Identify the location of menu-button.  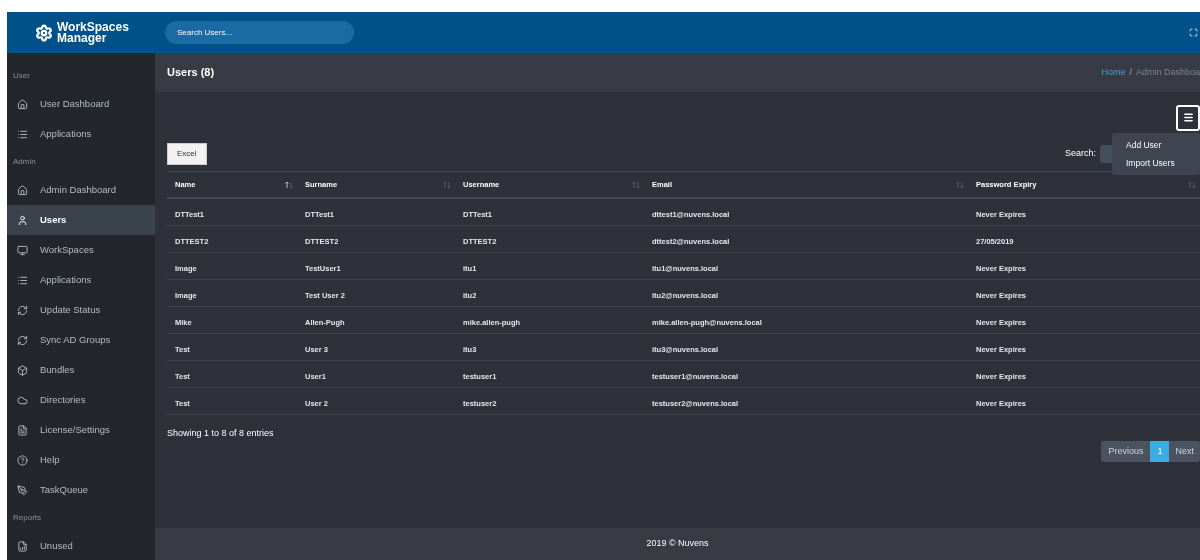
(1188, 117).